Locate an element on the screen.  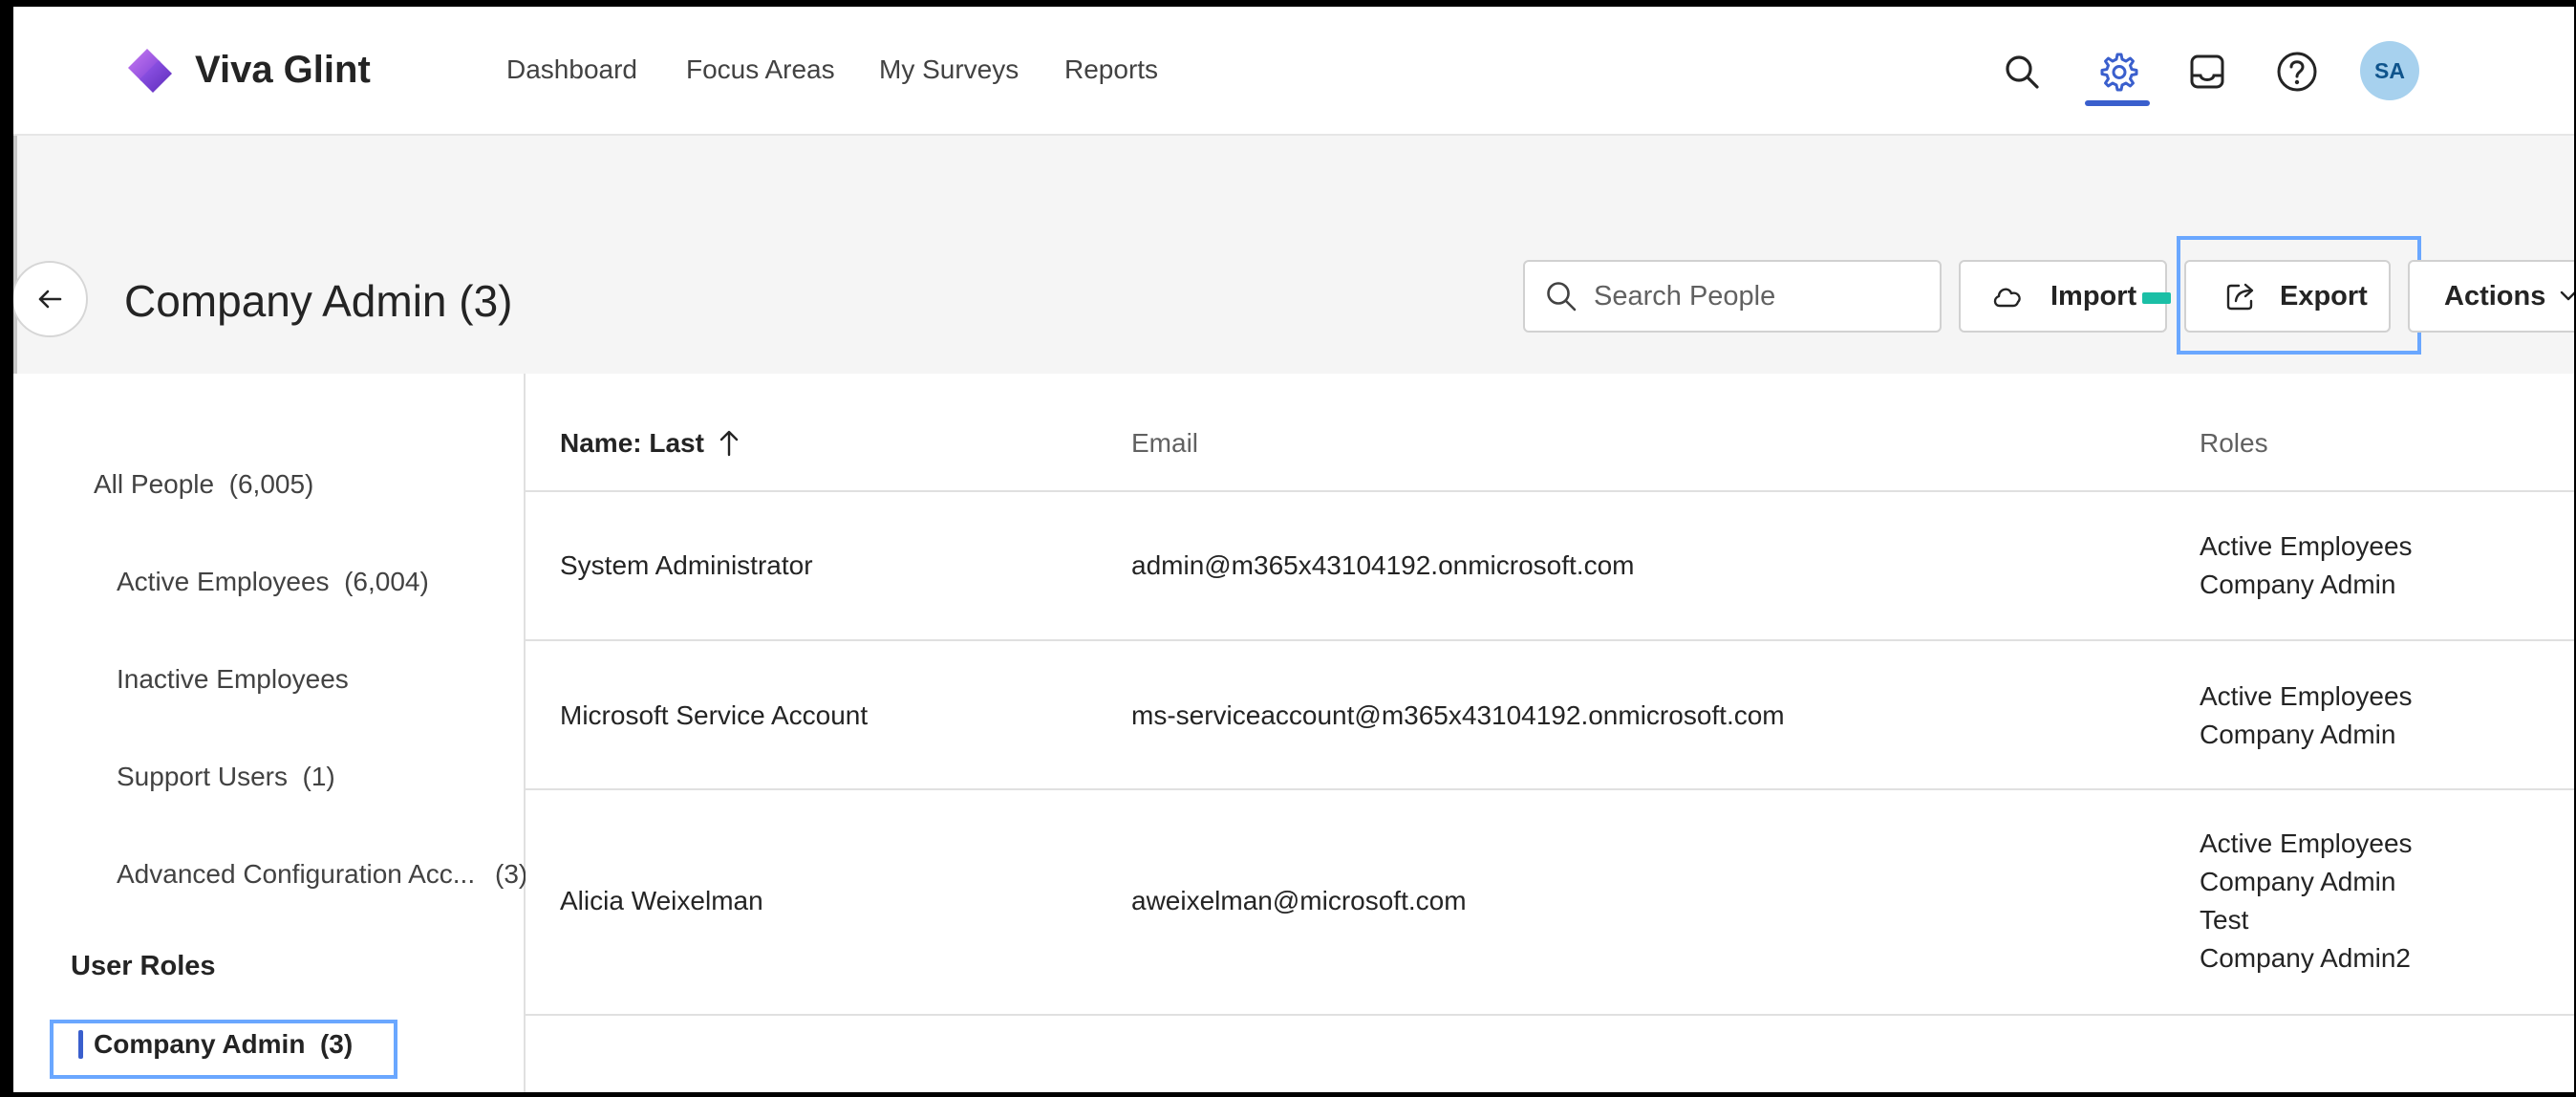
inbox-icon is located at coordinates (2207, 71).